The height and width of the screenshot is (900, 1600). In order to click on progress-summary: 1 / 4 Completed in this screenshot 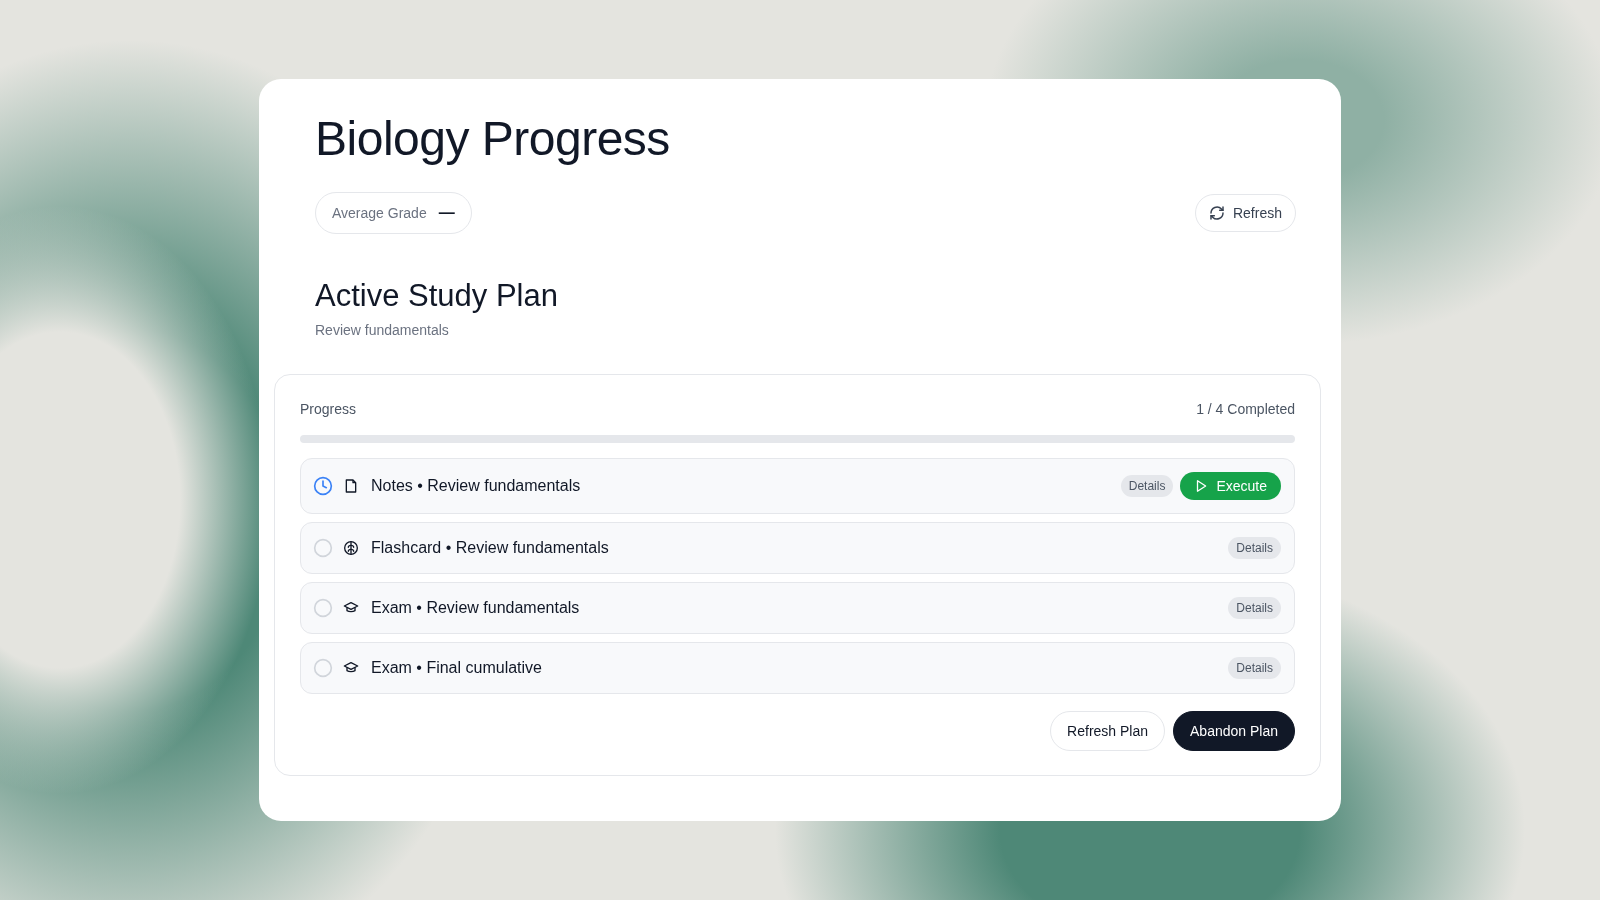, I will do `click(1245, 409)`.